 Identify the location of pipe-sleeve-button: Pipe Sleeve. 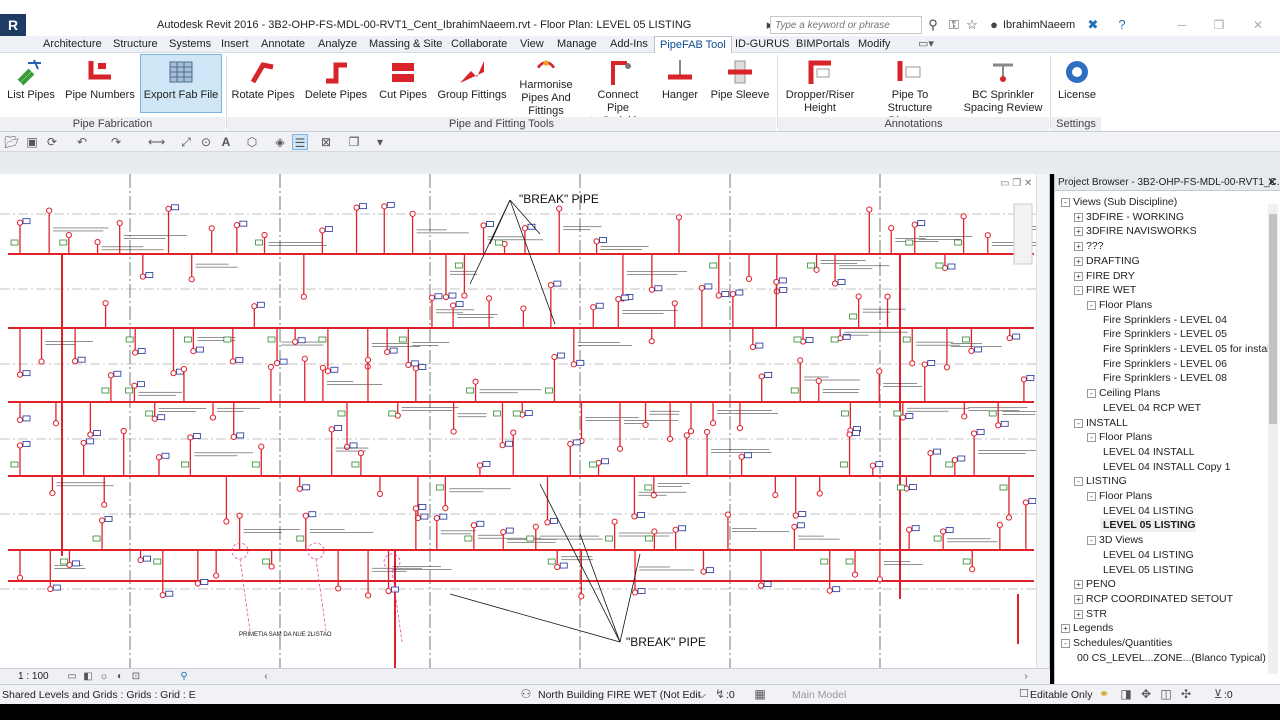
(740, 86).